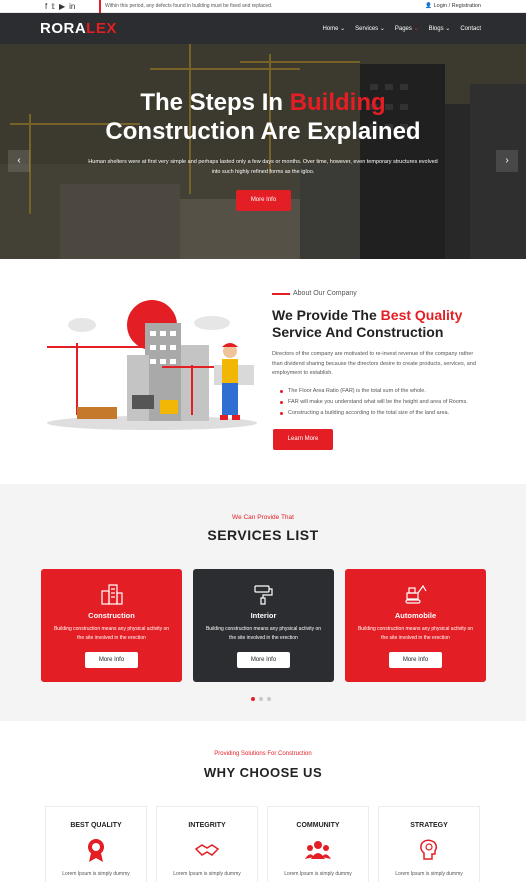  Describe the element at coordinates (333, 28) in the screenshot. I see `nav-item-home: Home ⌄` at that location.